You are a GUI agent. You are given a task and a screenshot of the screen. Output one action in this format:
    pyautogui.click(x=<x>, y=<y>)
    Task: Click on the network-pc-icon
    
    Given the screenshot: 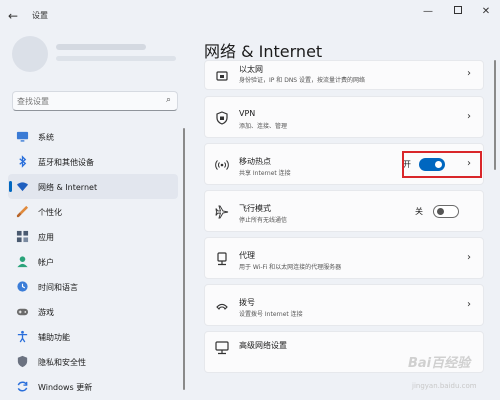 What is the action you would take?
    pyautogui.click(x=222, y=348)
    